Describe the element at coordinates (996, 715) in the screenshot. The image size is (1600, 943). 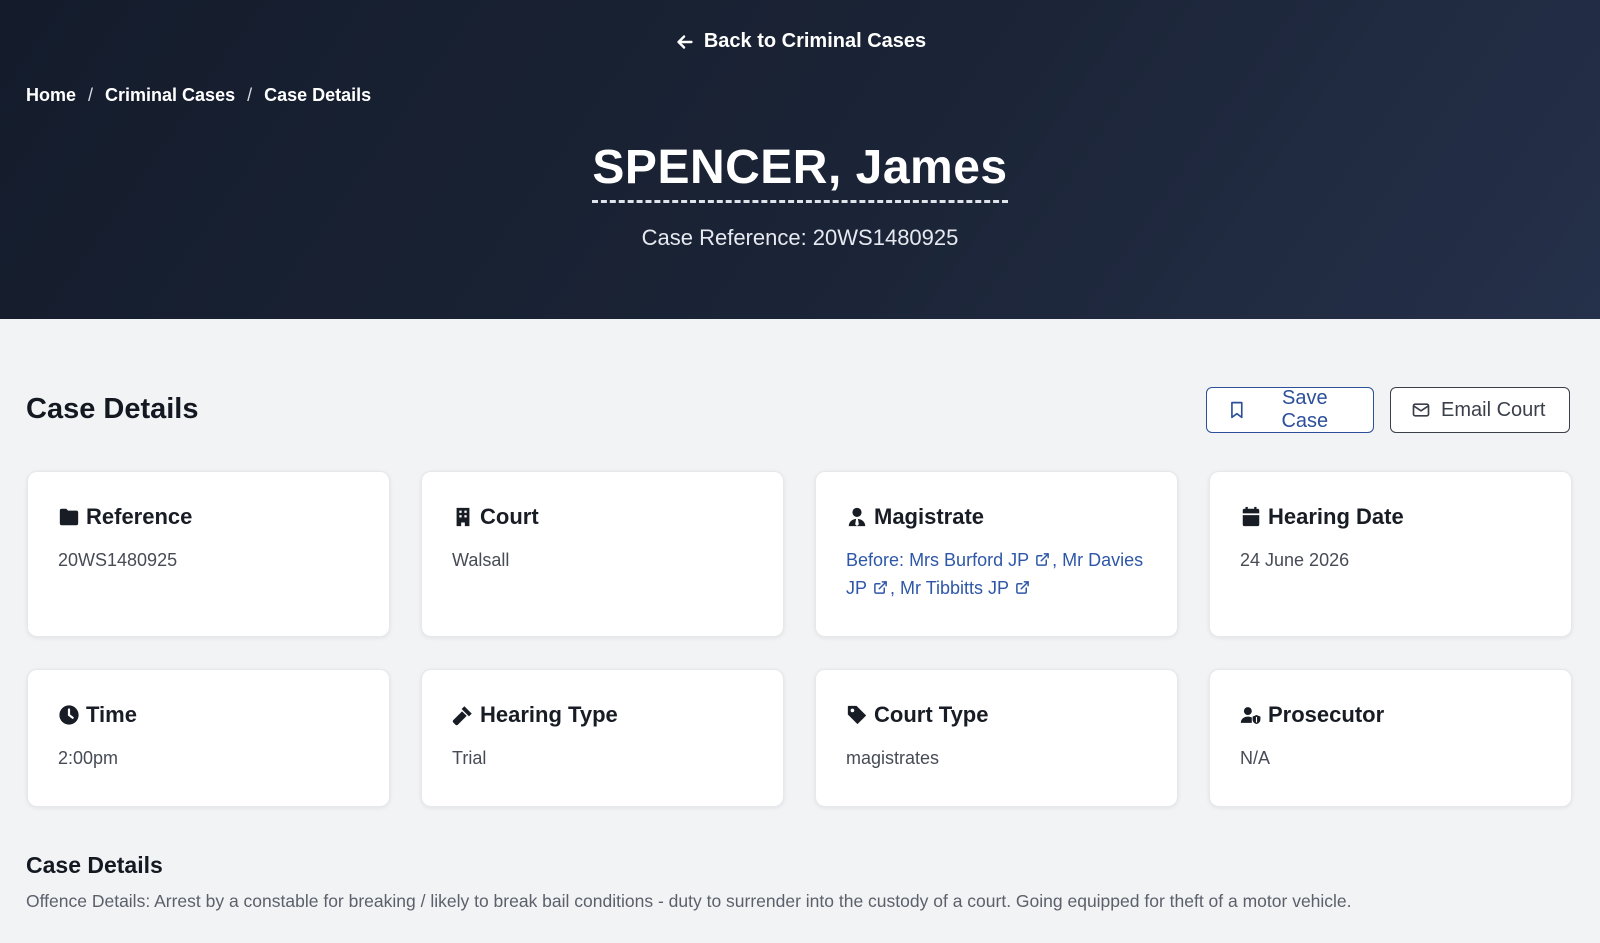
I see `court-type-card-title: Court Type` at that location.